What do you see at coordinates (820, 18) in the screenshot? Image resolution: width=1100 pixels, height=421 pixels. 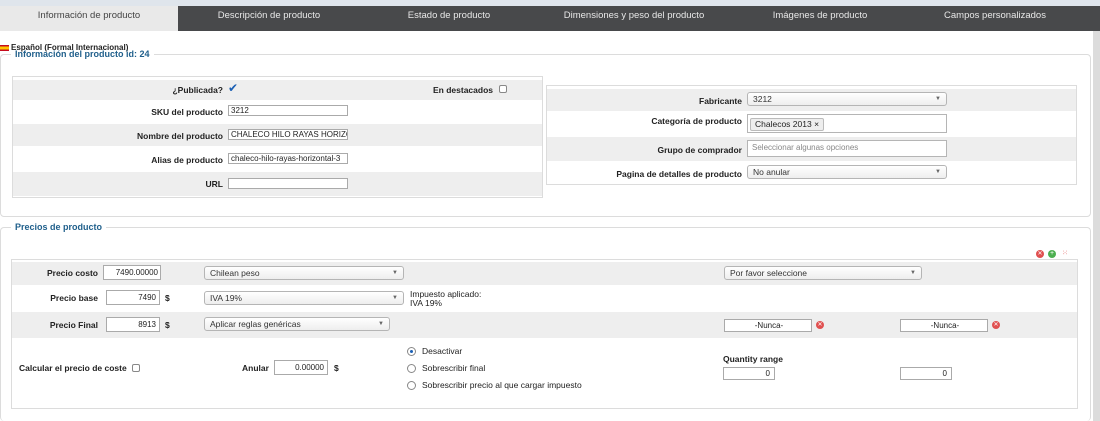 I see `tab-product-images: Imágenes de producto` at bounding box center [820, 18].